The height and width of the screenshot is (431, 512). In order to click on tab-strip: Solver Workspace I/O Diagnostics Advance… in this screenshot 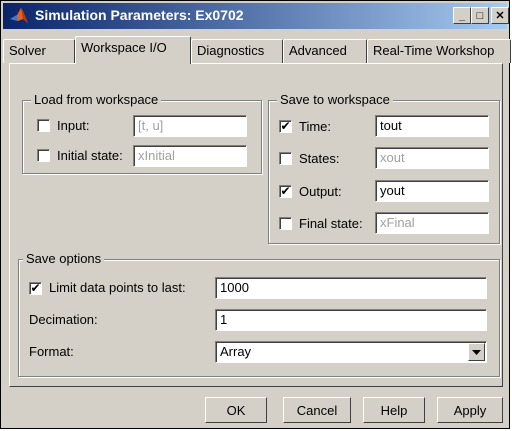, I will do `click(257, 50)`.